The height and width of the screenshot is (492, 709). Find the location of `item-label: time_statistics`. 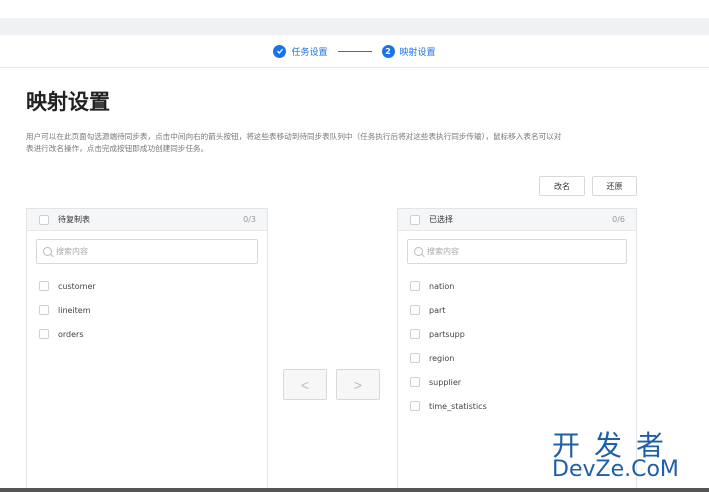

item-label: time_statistics is located at coordinates (458, 406).